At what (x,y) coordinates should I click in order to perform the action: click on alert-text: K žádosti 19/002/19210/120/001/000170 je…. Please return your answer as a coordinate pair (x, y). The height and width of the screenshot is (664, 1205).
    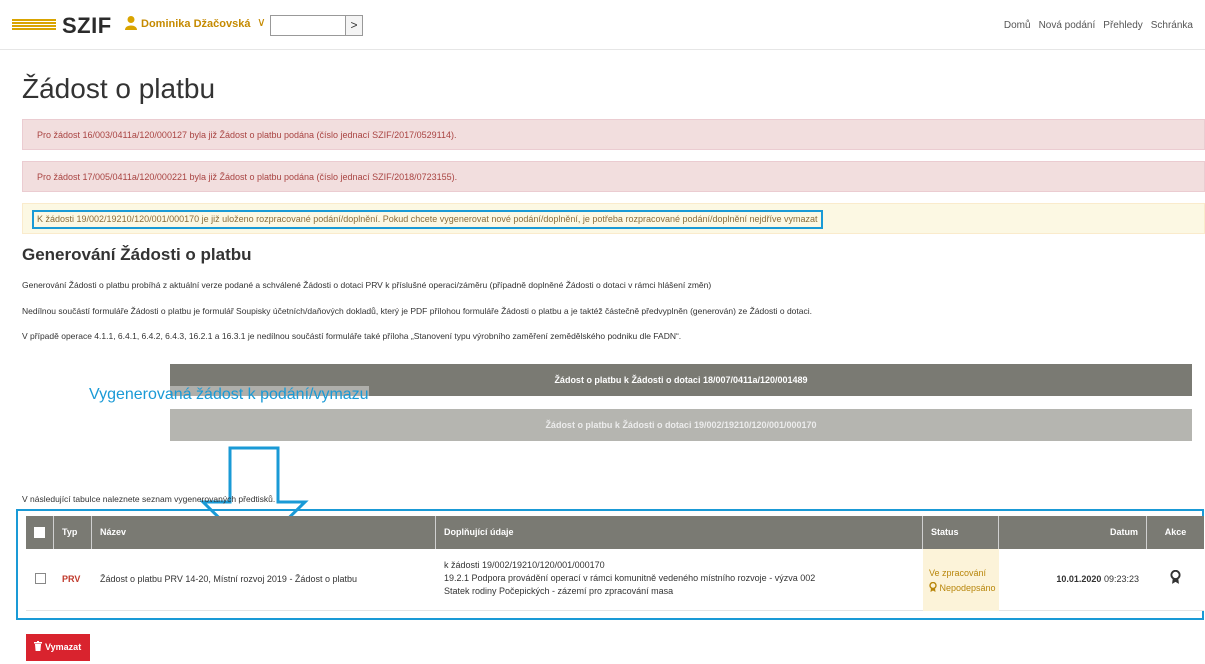
    Looking at the image, I should click on (427, 219).